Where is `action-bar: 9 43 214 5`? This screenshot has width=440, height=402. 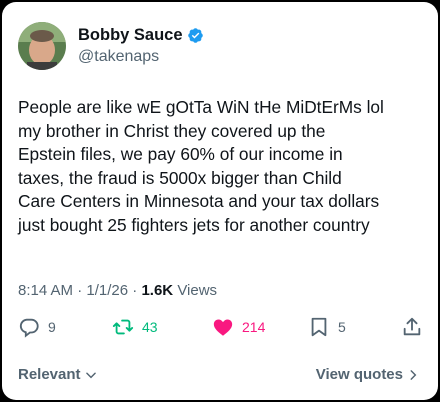
action-bar: 9 43 214 5 is located at coordinates (220, 329).